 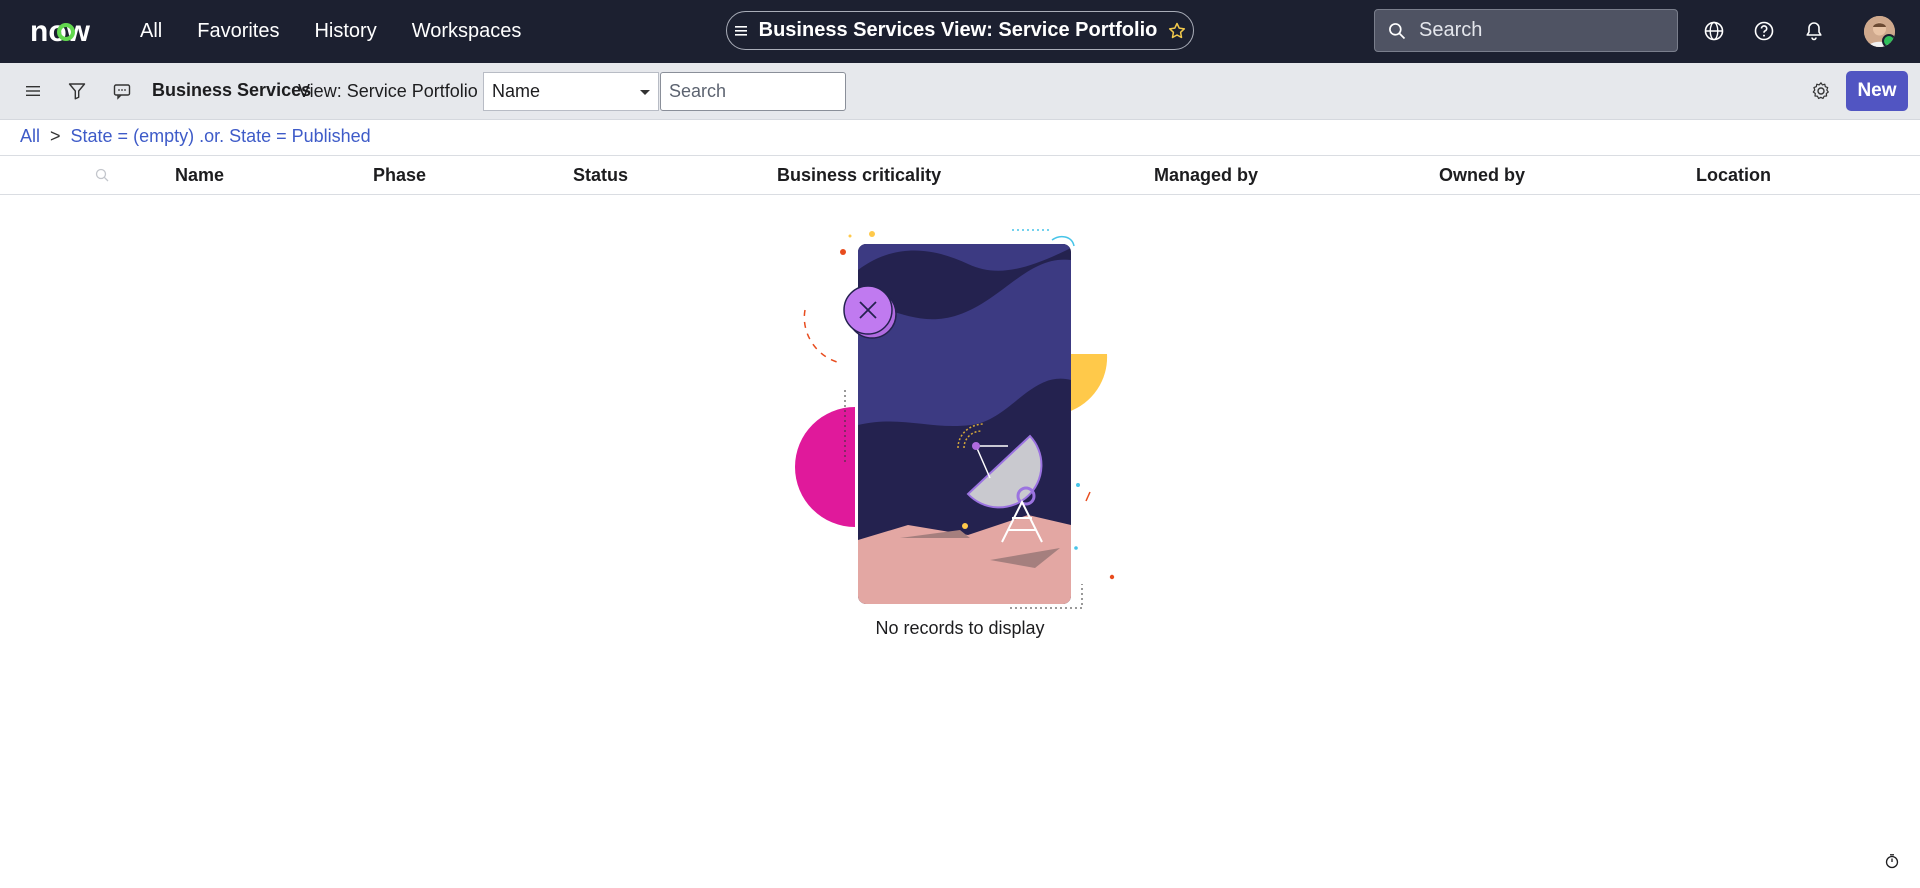 What do you see at coordinates (600, 175) in the screenshot?
I see `column-header-status: Status` at bounding box center [600, 175].